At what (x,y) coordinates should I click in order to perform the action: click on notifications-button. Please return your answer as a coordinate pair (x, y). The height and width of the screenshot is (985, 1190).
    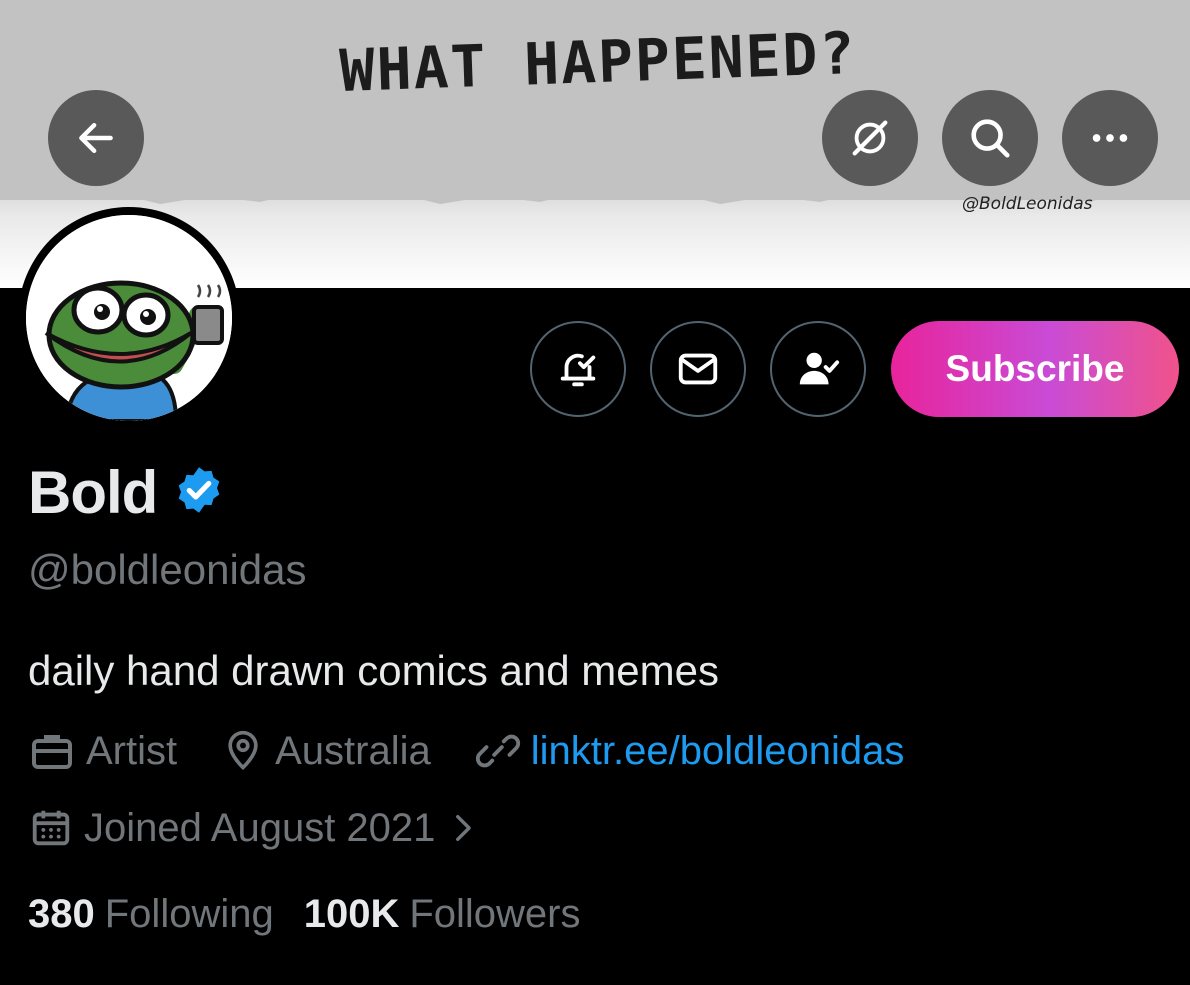
    Looking at the image, I should click on (578, 369).